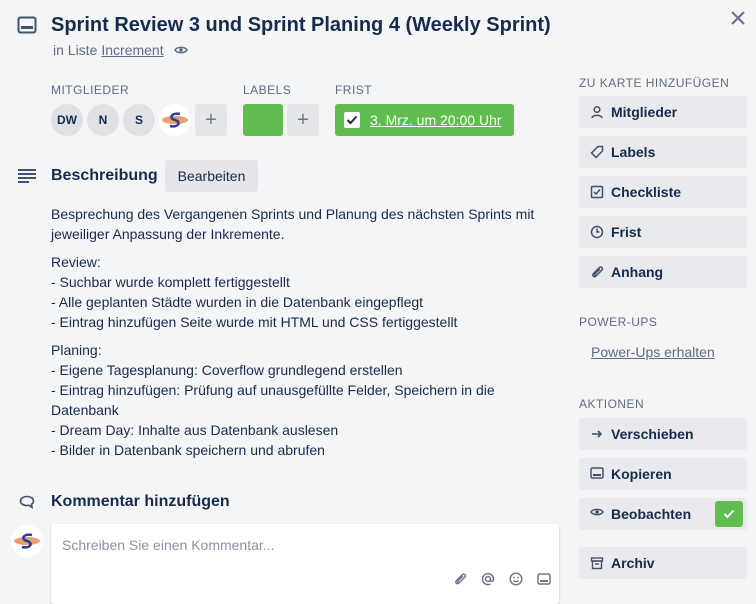 This screenshot has width=756, height=604. What do you see at coordinates (626, 232) in the screenshot?
I see `due-date-button-label: Frist` at bounding box center [626, 232].